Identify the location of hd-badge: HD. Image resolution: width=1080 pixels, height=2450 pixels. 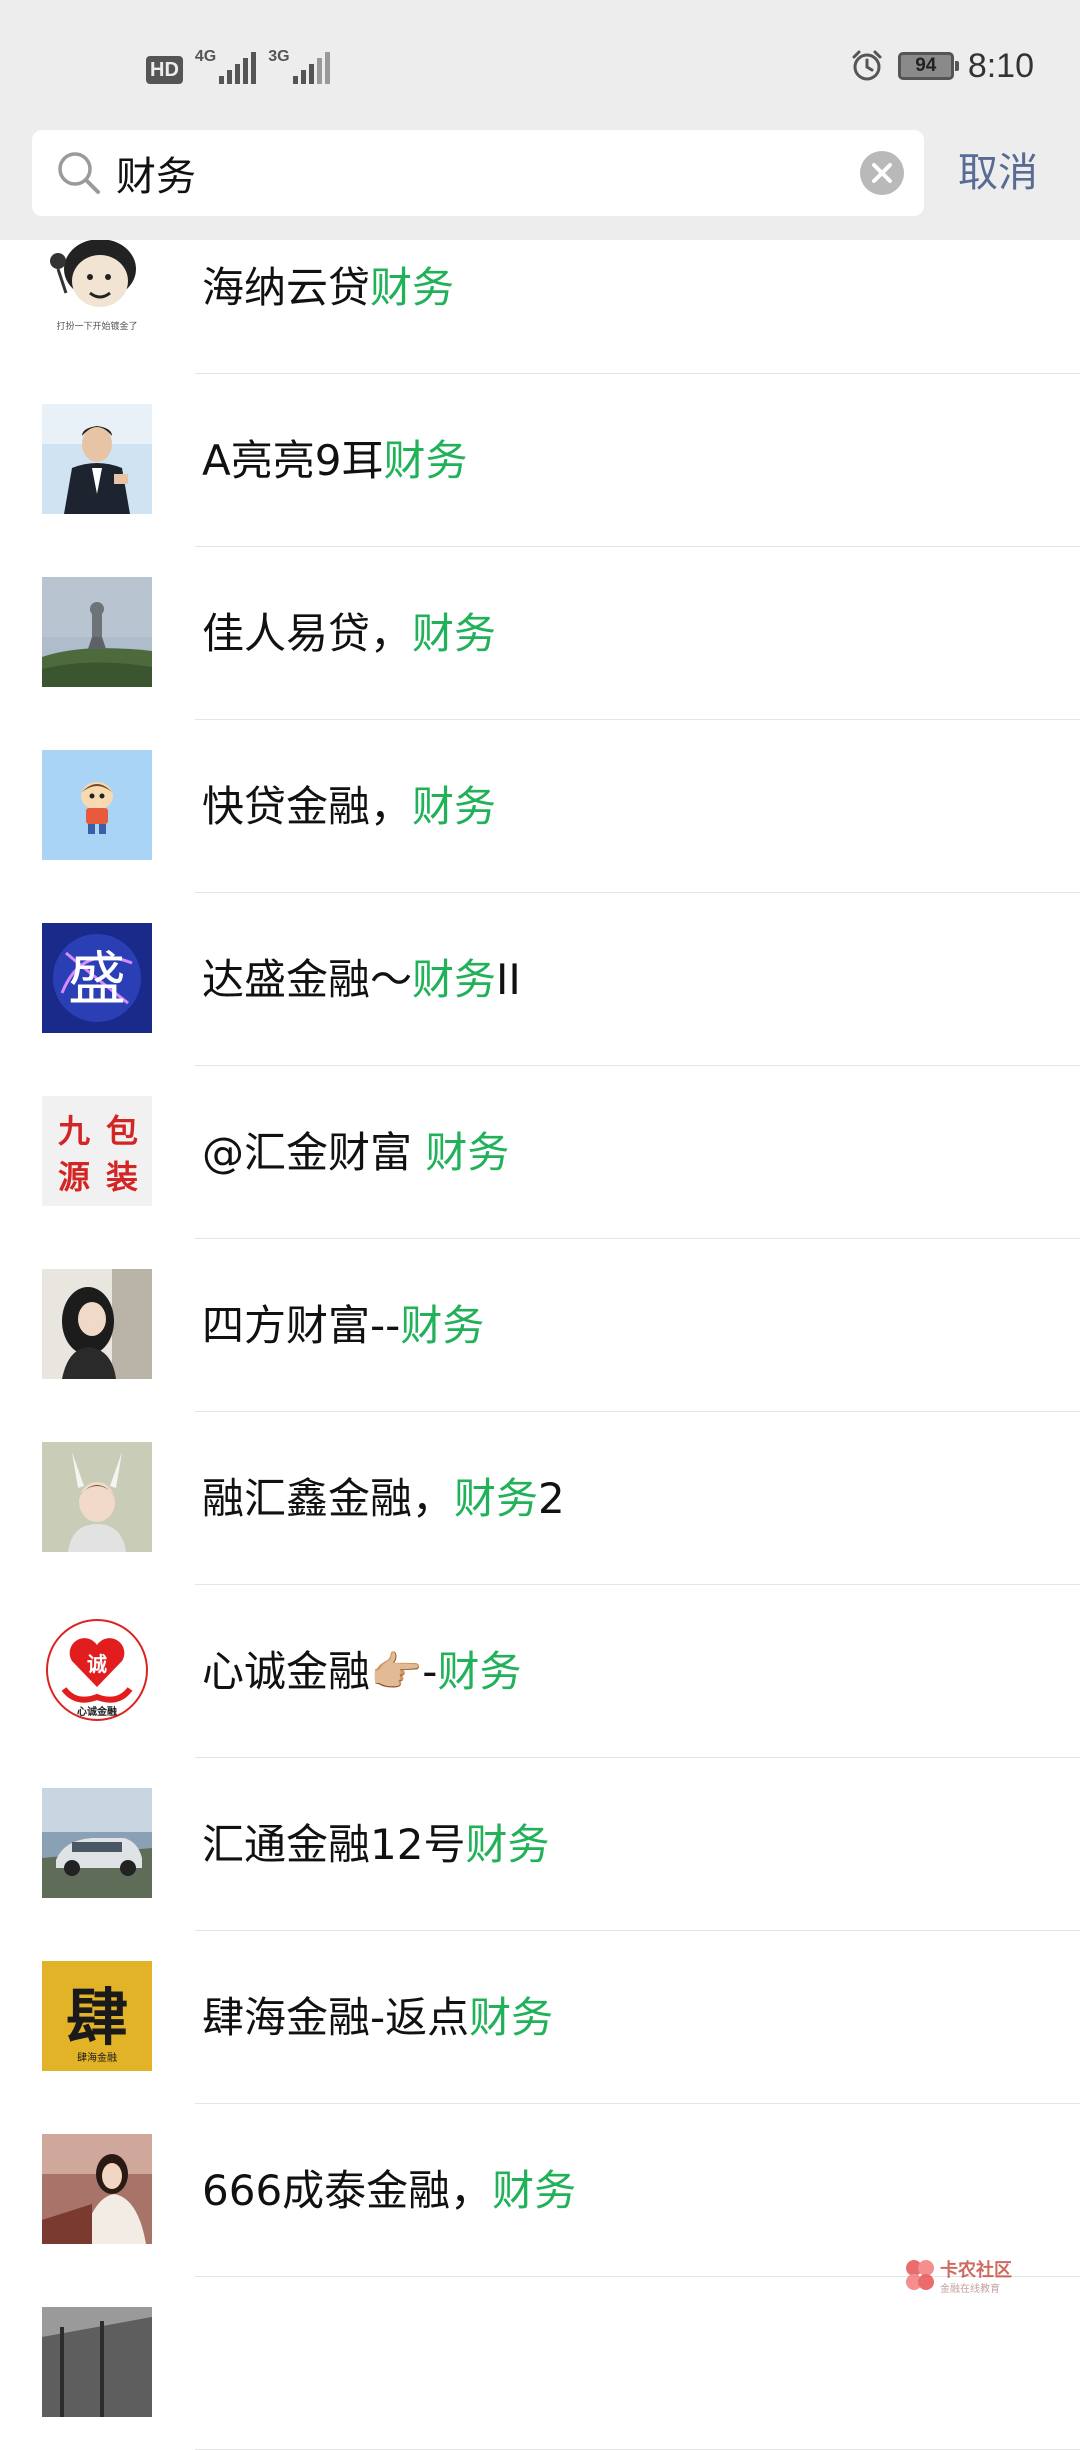
(164, 70).